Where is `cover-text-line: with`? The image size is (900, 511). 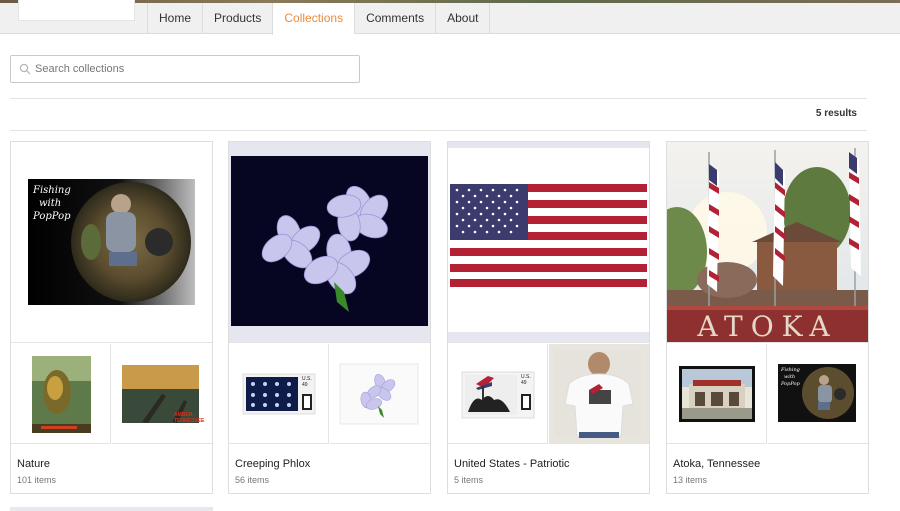
cover-text-line: with is located at coordinates (50, 203).